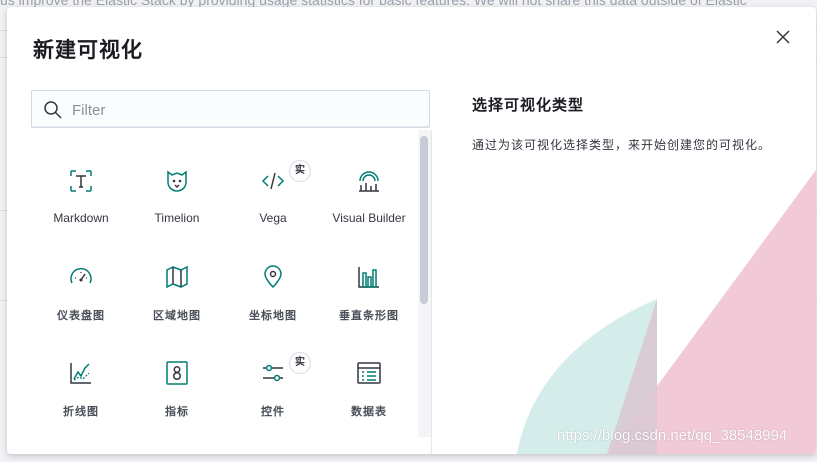  I want to click on tile-label: 指标, so click(177, 411).